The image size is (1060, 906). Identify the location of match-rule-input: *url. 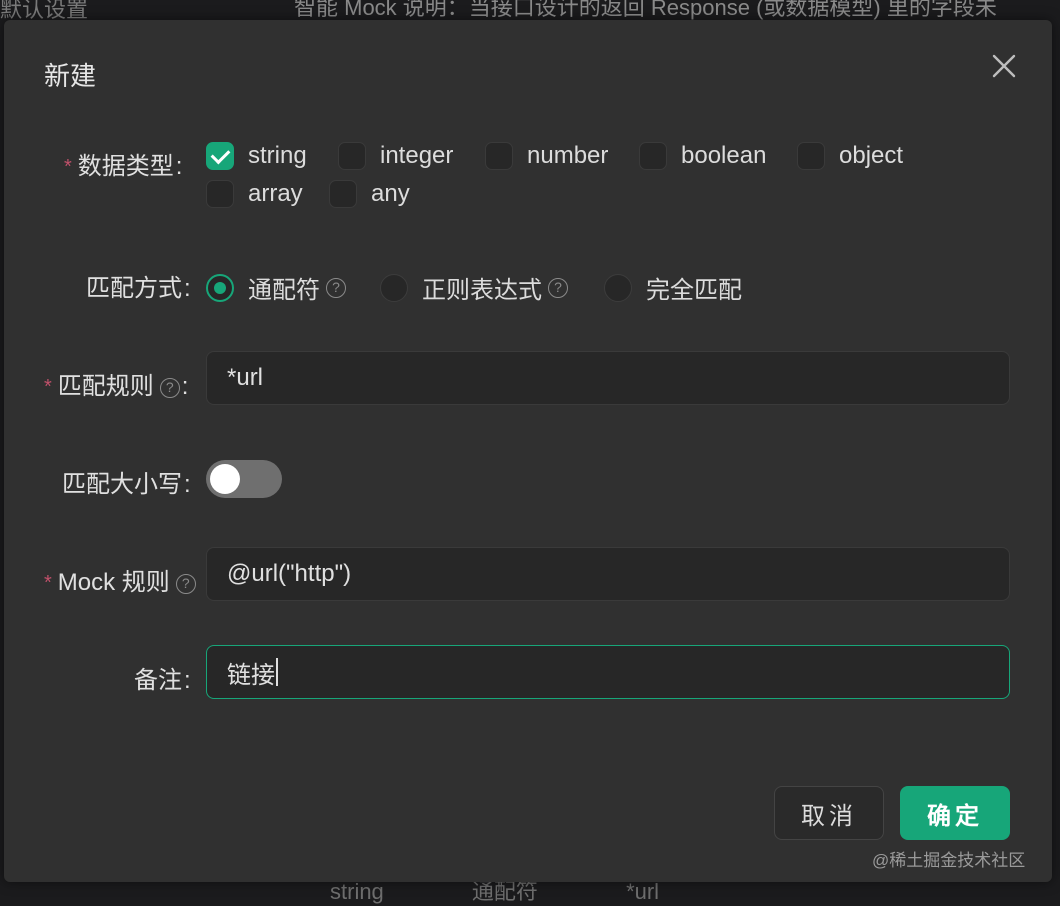
(608, 378).